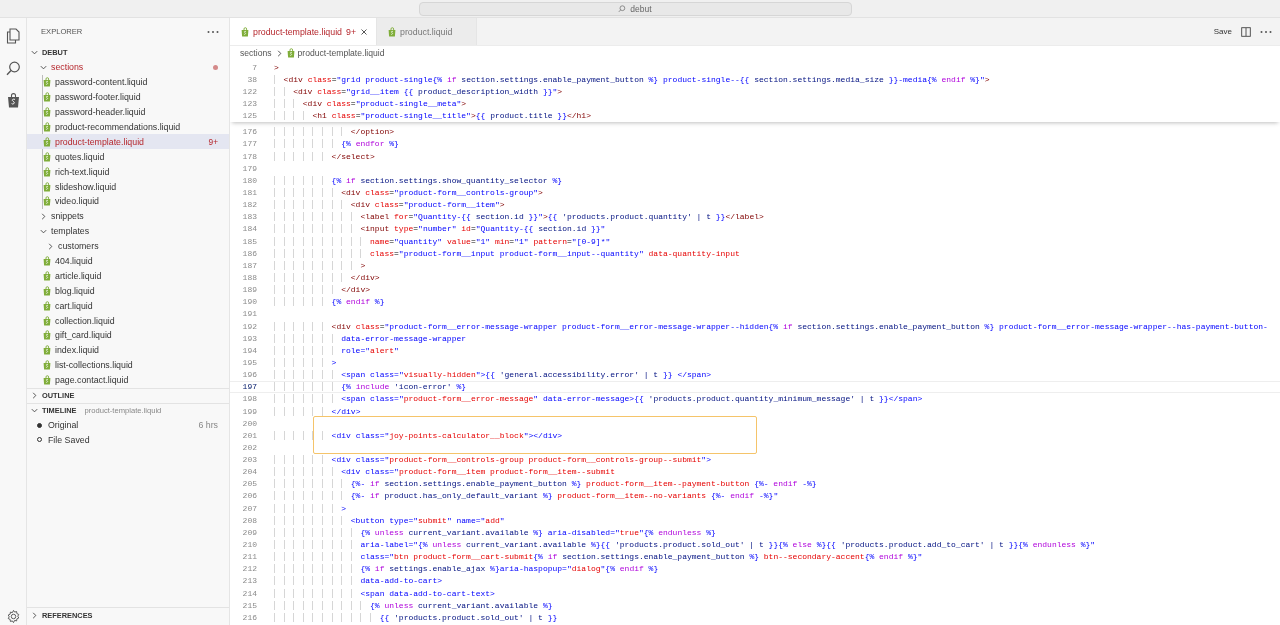 This screenshot has width=1280, height=625. Describe the element at coordinates (256, 53) in the screenshot. I see `breadcrumb-item: sections` at that location.